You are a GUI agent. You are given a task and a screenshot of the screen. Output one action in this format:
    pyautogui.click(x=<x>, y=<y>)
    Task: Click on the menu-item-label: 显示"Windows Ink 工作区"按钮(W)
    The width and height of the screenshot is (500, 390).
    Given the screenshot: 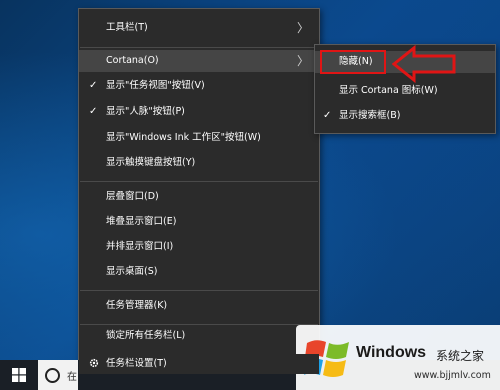 What is the action you would take?
    pyautogui.click(x=183, y=137)
    